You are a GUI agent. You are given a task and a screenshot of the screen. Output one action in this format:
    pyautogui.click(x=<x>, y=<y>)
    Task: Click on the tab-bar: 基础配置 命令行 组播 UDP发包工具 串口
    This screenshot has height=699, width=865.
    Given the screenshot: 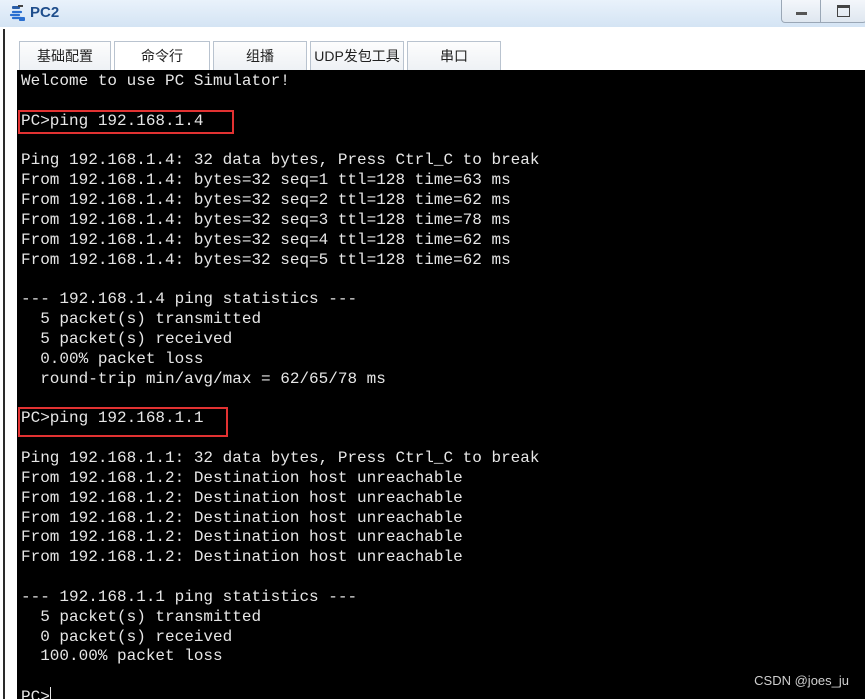 What is the action you would take?
    pyautogui.click(x=261, y=55)
    